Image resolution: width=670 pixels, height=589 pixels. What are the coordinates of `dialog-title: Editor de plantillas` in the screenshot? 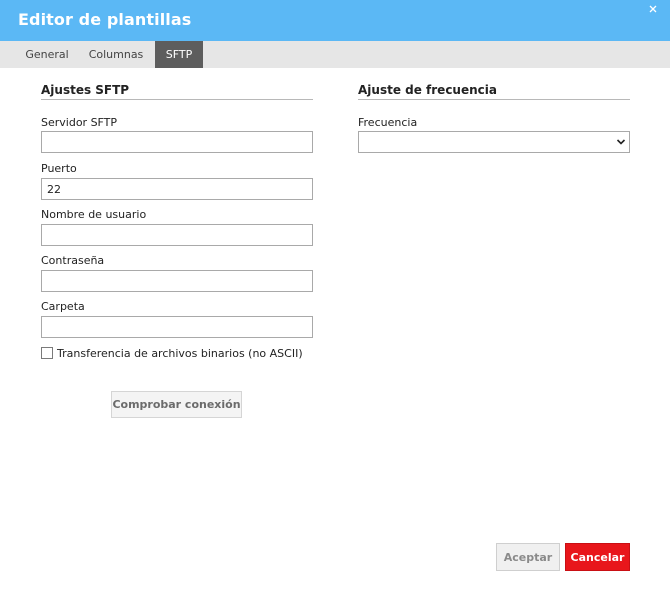 It's located at (105, 19).